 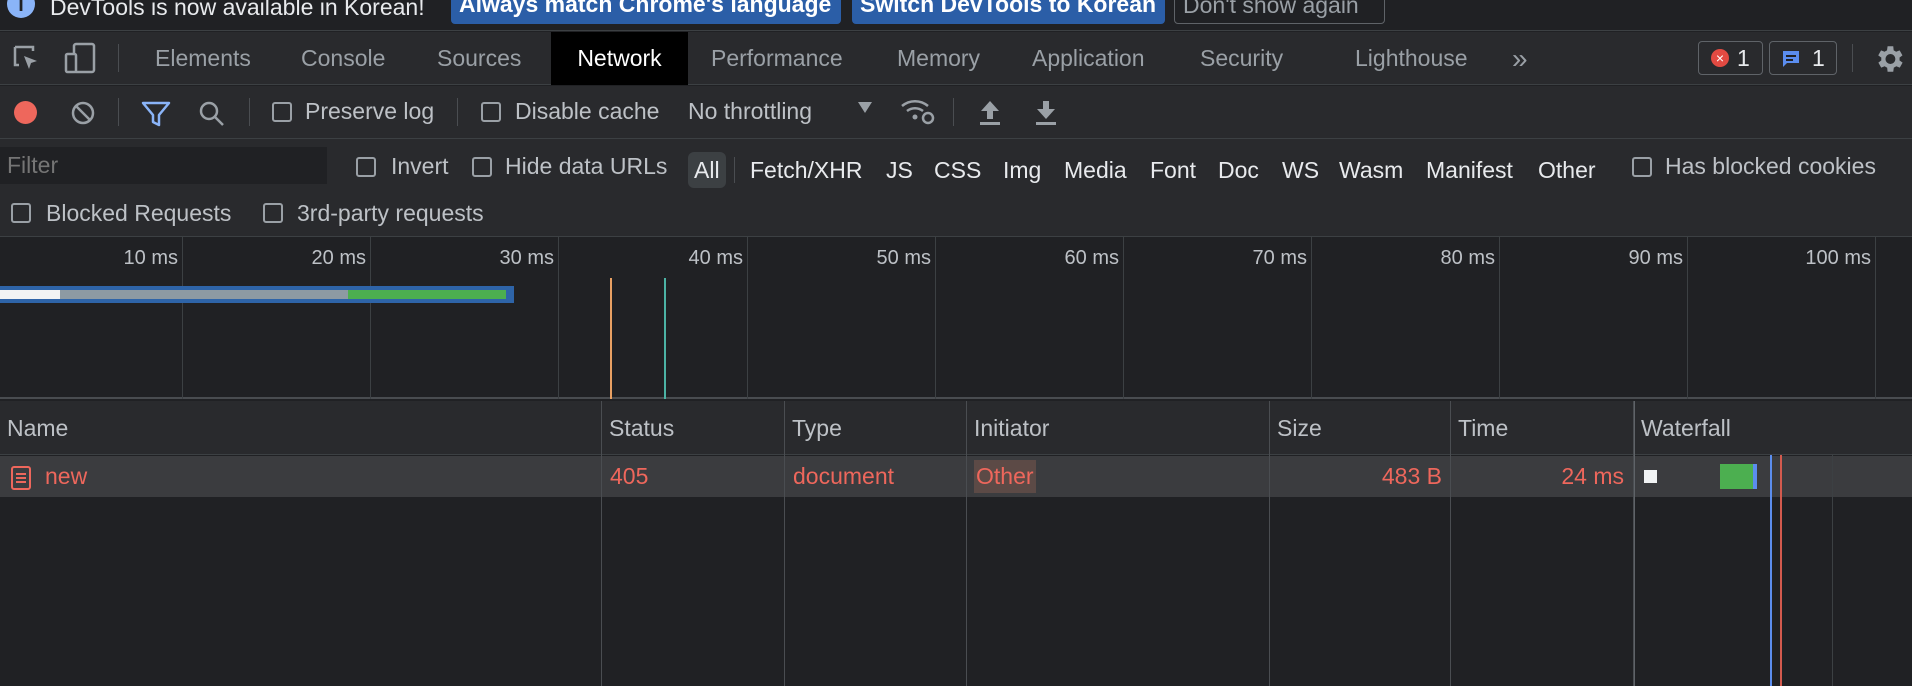 I want to click on tab-network: Network, so click(x=619, y=58).